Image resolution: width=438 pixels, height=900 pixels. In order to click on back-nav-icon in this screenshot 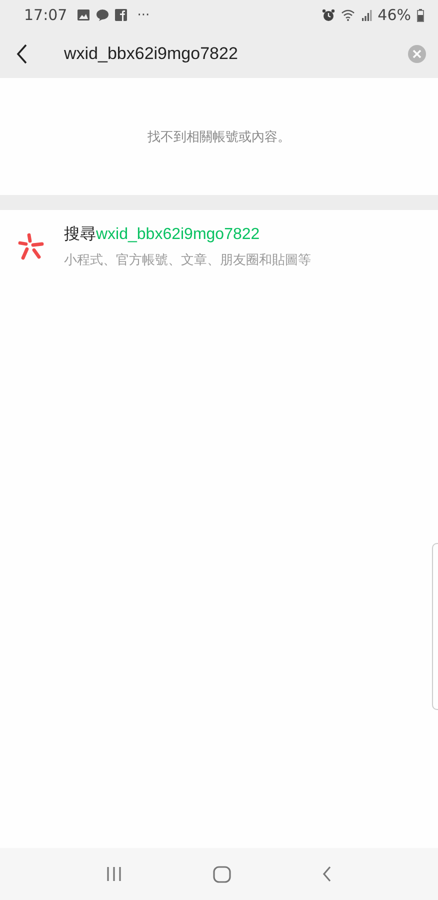, I will do `click(327, 874)`.